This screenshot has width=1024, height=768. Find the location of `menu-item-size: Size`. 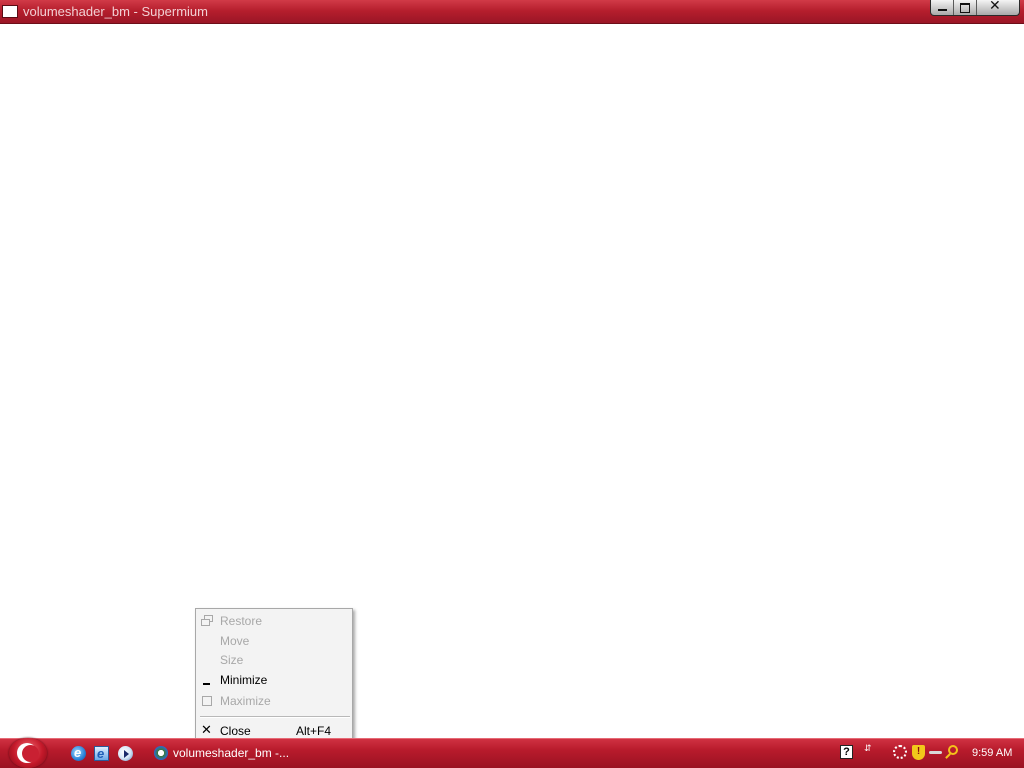

menu-item-size: Size is located at coordinates (274, 660).